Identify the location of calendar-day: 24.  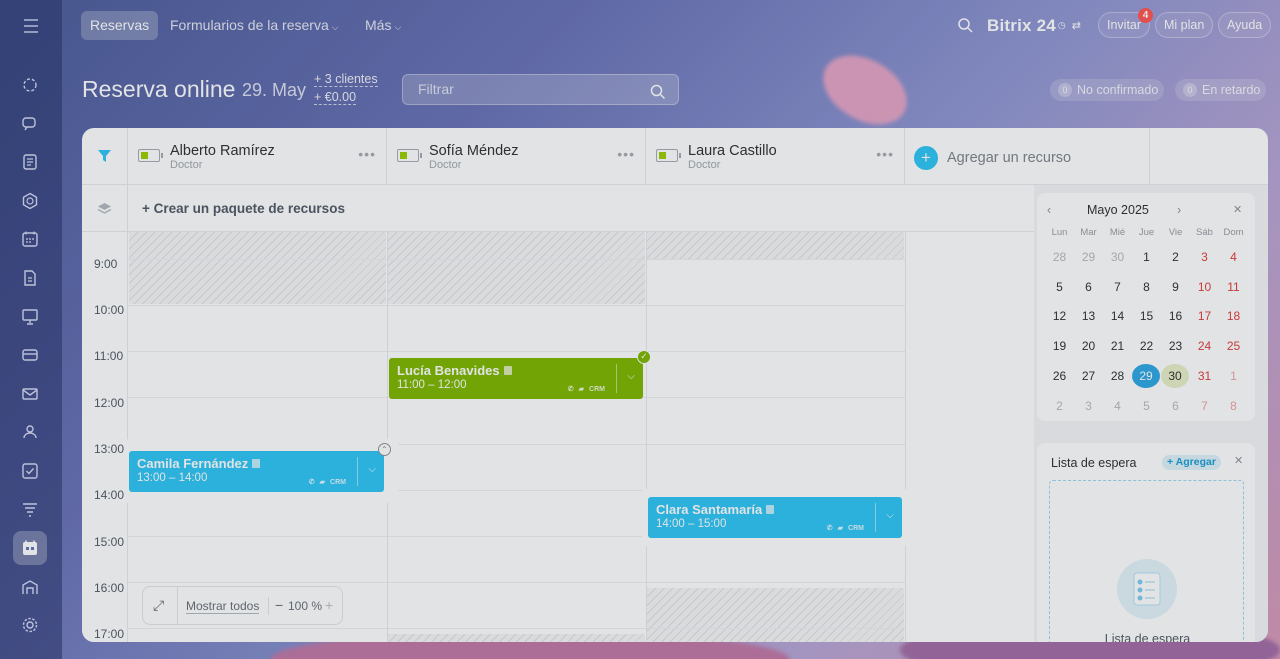
(1204, 346).